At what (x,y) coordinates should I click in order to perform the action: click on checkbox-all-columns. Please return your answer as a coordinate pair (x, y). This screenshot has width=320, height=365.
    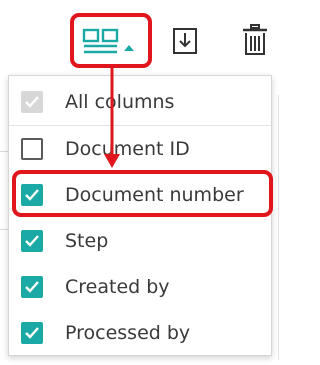
    Looking at the image, I should click on (32, 102).